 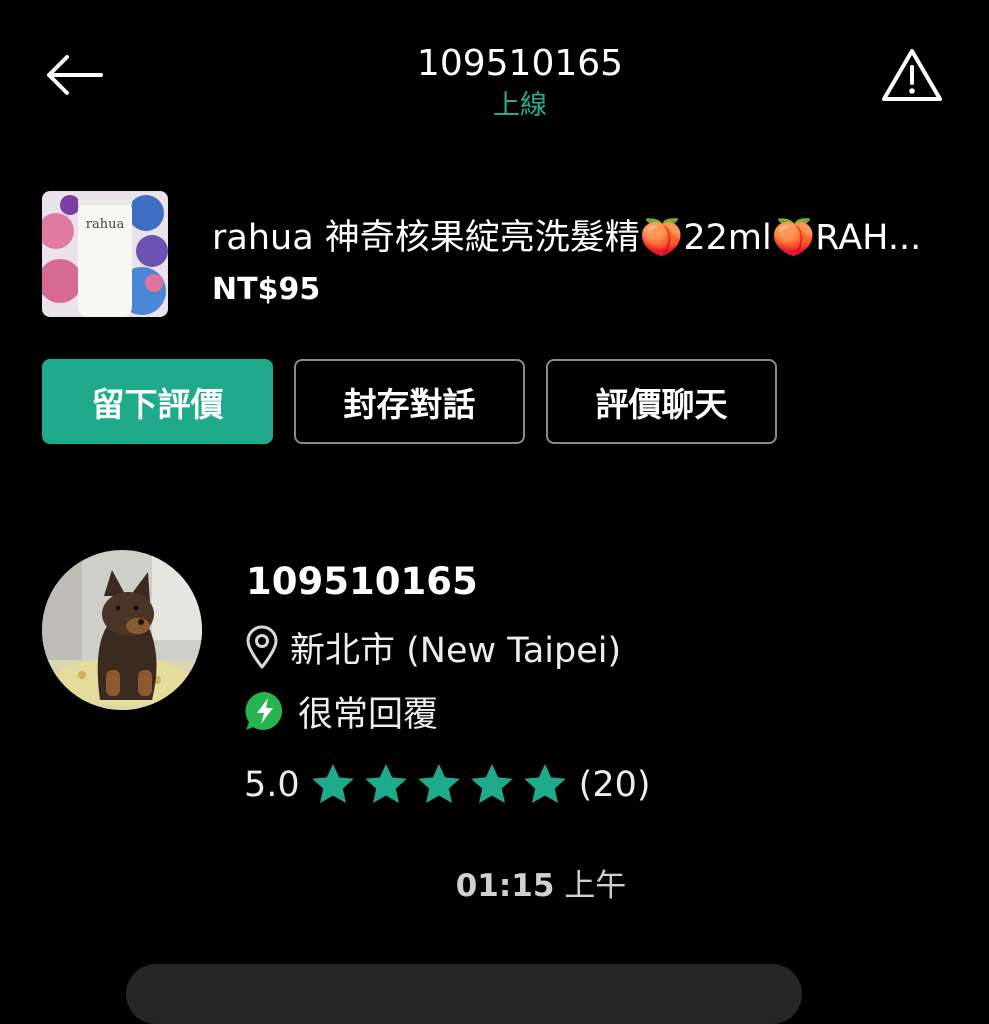 I want to click on report-button, so click(x=912, y=75).